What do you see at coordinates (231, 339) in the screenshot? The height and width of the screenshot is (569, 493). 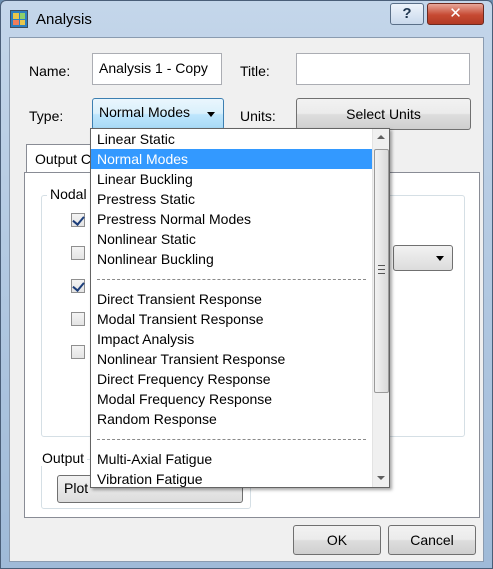 I see `type-option: Impact Analysis` at bounding box center [231, 339].